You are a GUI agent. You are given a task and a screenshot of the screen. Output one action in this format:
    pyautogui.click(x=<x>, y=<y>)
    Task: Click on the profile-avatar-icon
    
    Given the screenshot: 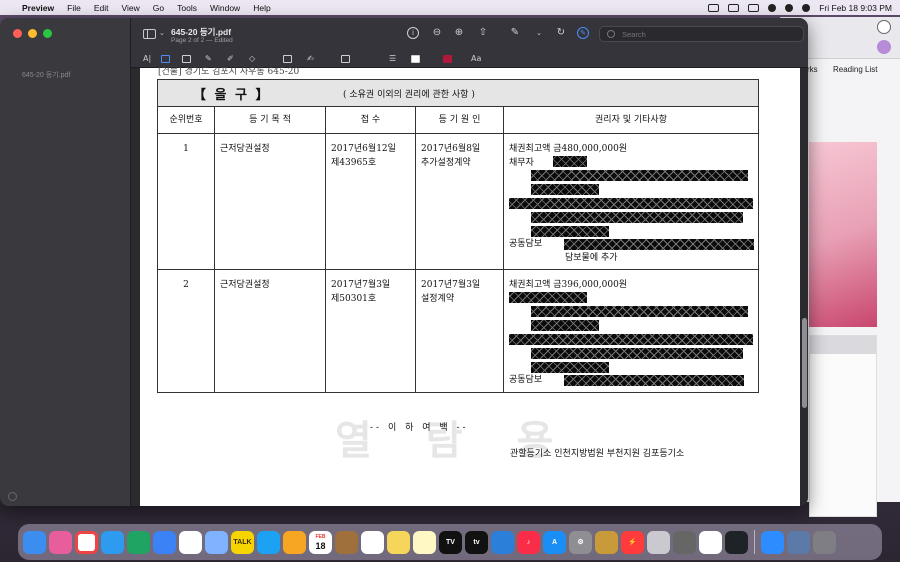 What is the action you would take?
    pyautogui.click(x=884, y=47)
    